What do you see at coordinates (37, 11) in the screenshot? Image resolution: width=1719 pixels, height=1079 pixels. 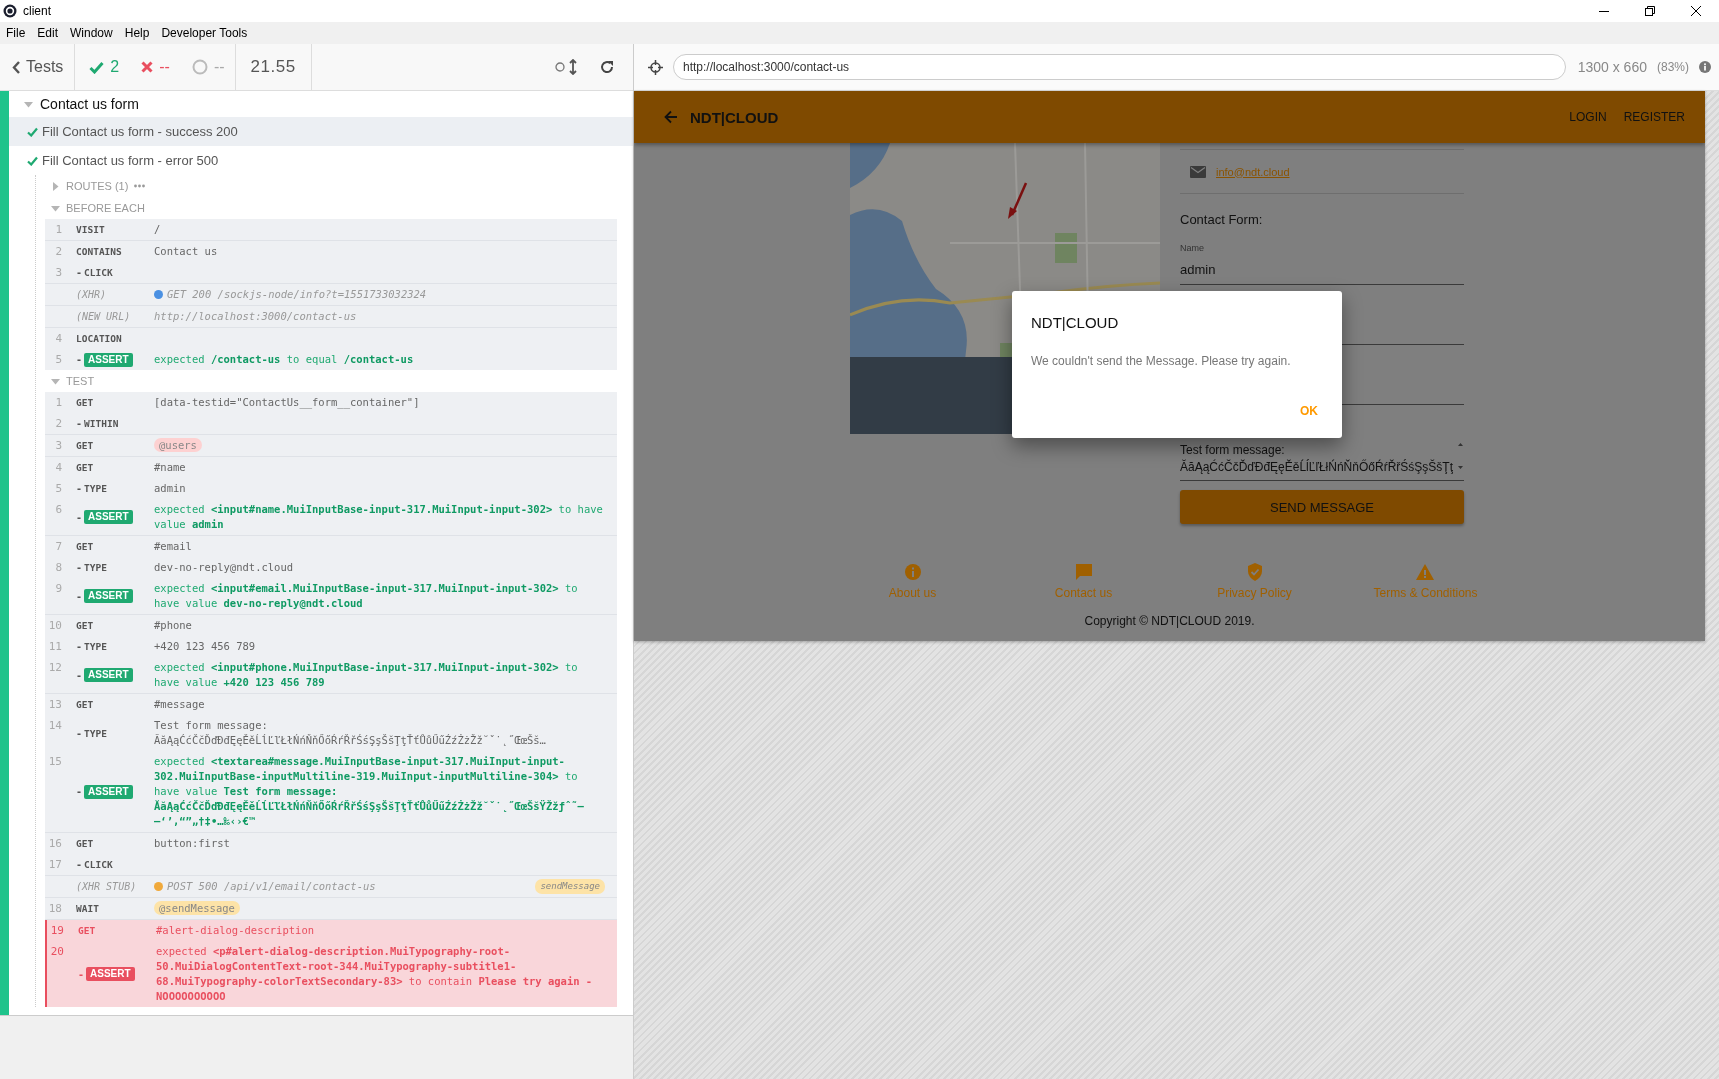 I see `window-title: client` at bounding box center [37, 11].